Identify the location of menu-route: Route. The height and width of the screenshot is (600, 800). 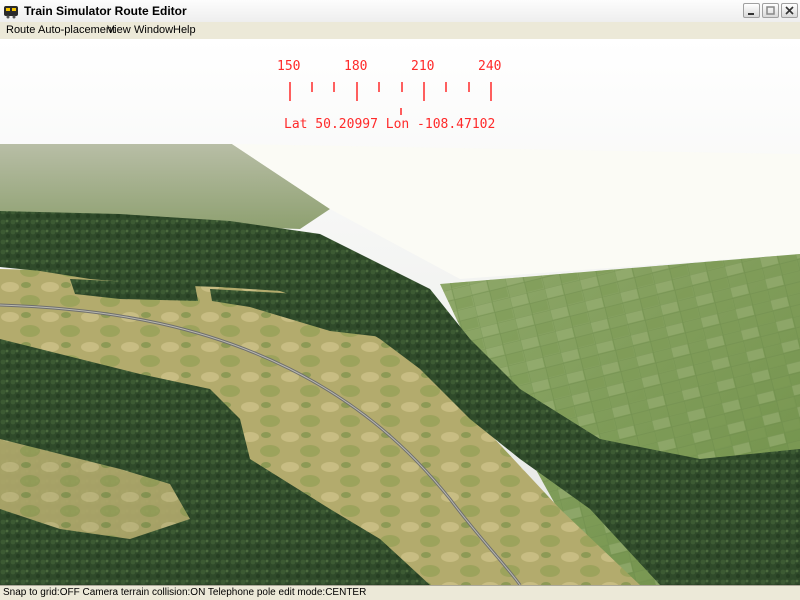
(20, 30).